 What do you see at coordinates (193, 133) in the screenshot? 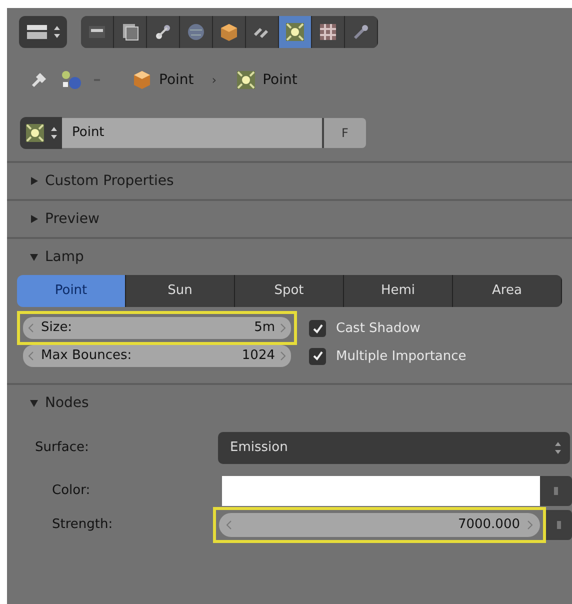
I see `name-field: Point` at bounding box center [193, 133].